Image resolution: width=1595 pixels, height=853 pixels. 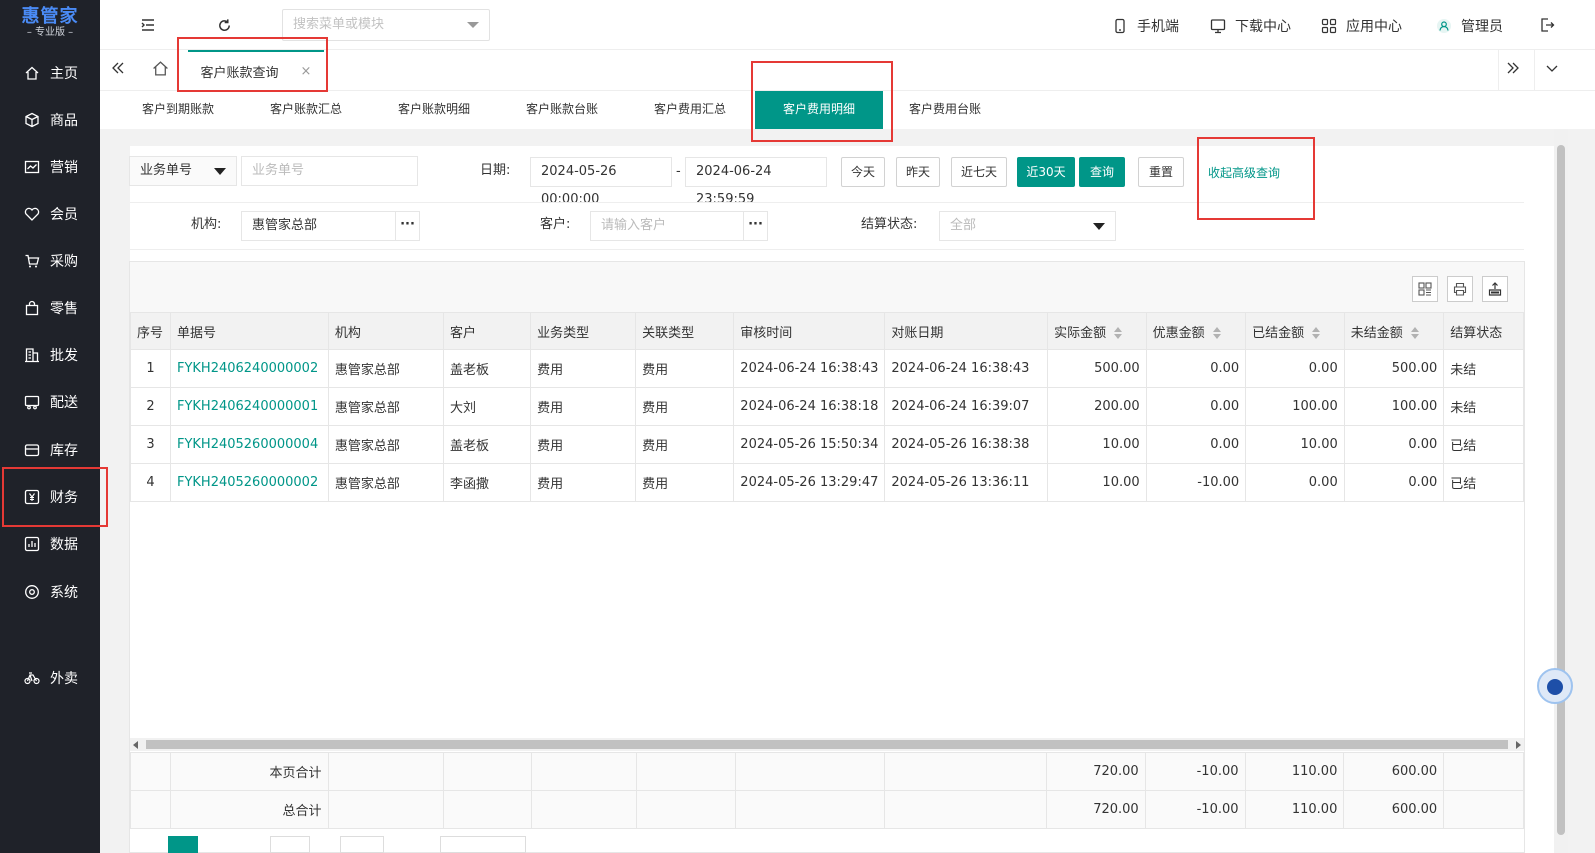 I want to click on sidebar-item-system: 系统, so click(x=50, y=592).